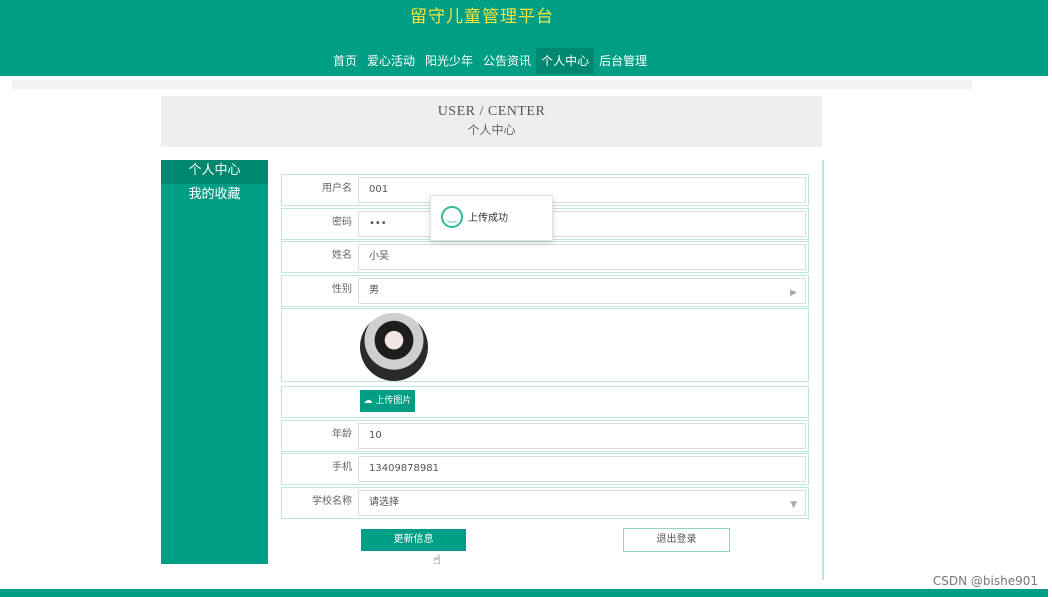  Describe the element at coordinates (491, 130) in the screenshot. I see `banner-title-zh: 个人中心` at that location.